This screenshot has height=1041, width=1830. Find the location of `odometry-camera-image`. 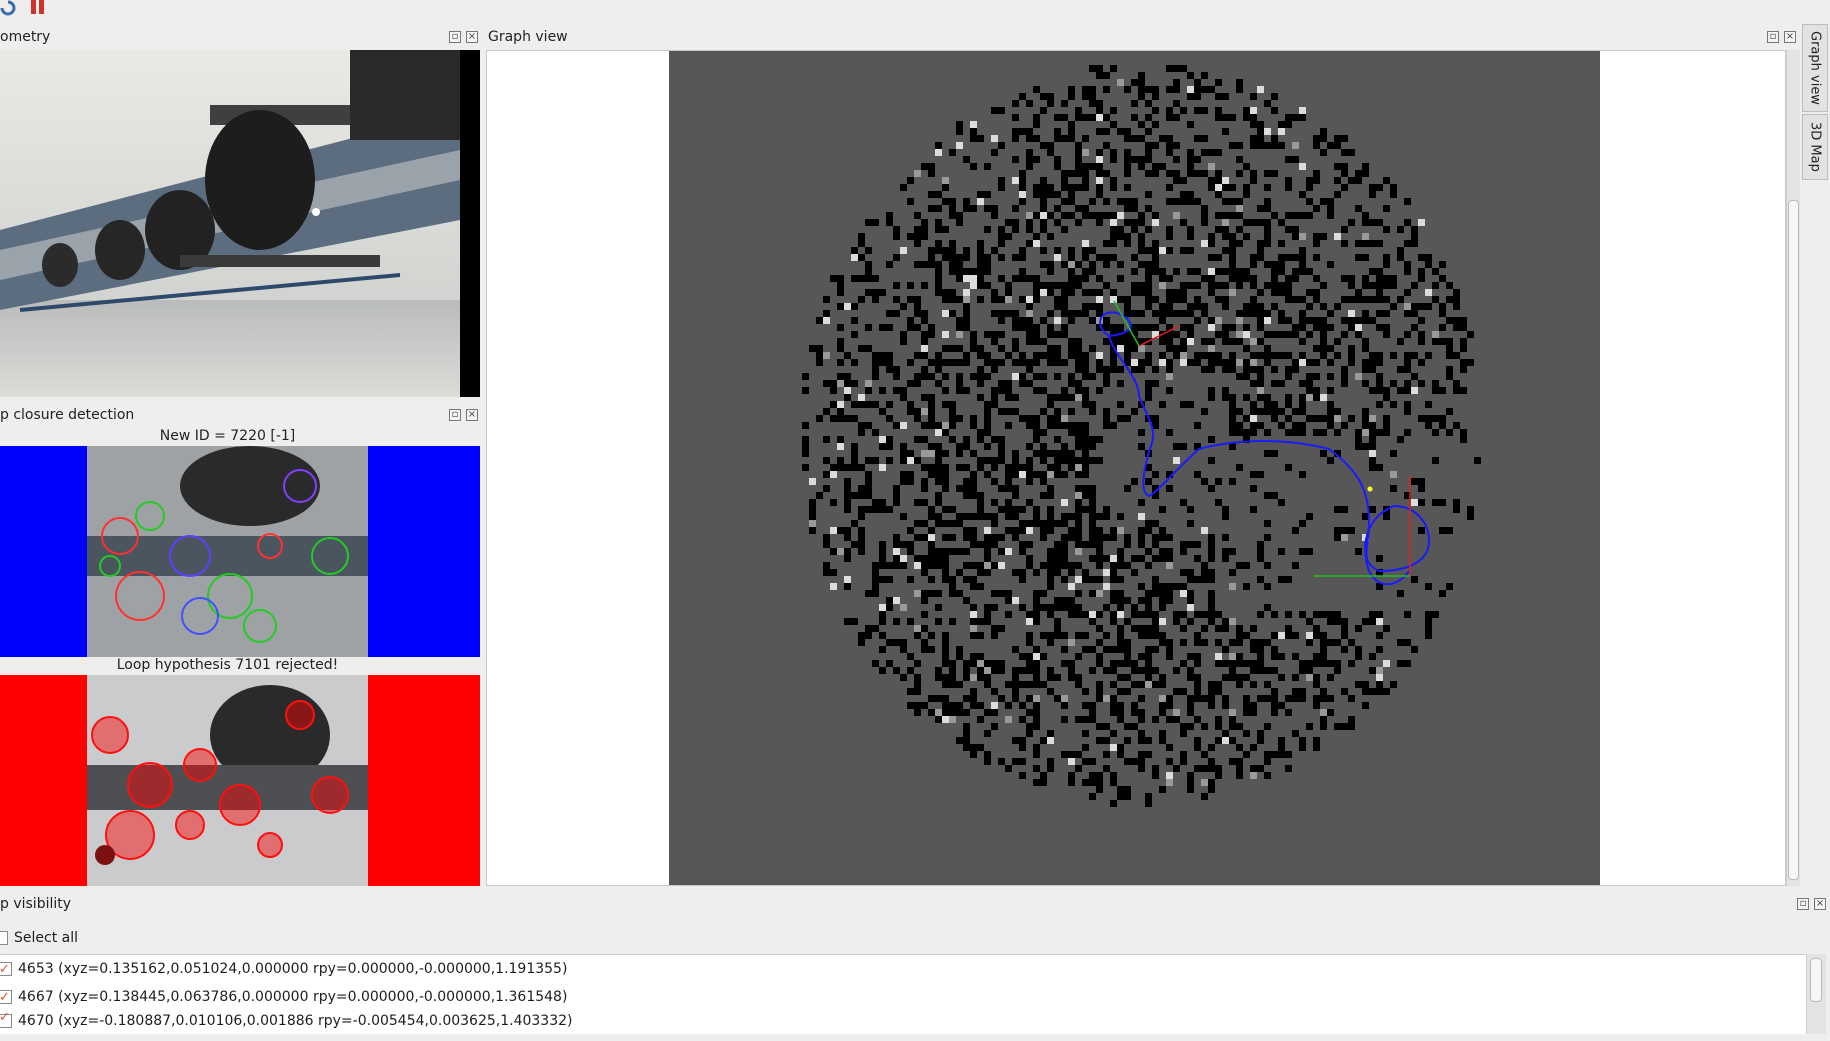

odometry-camera-image is located at coordinates (240, 223).